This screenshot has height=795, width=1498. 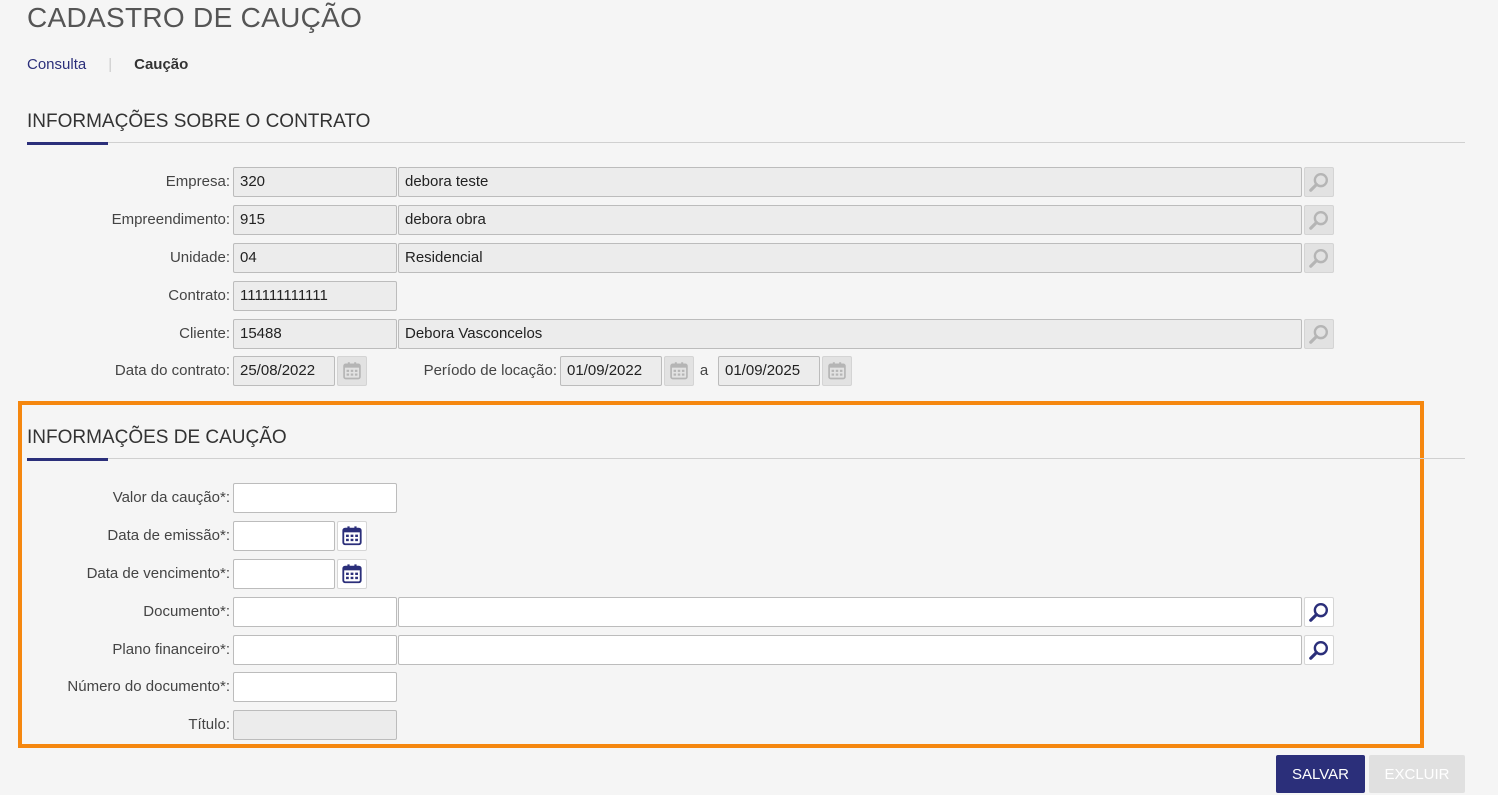 What do you see at coordinates (161, 64) in the screenshot?
I see `tab-caucao: Caução` at bounding box center [161, 64].